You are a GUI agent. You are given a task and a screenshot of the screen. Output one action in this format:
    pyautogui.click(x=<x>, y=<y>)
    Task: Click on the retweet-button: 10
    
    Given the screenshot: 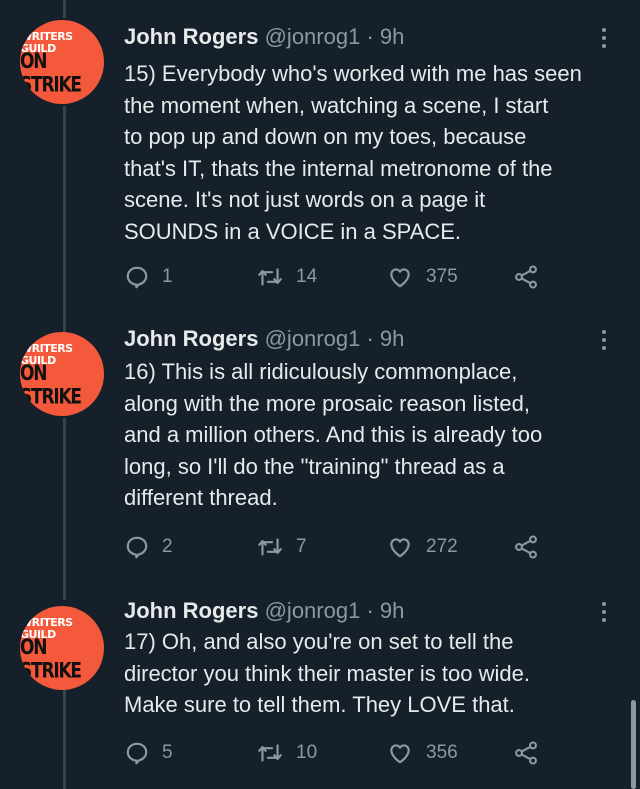 What is the action you would take?
    pyautogui.click(x=286, y=753)
    